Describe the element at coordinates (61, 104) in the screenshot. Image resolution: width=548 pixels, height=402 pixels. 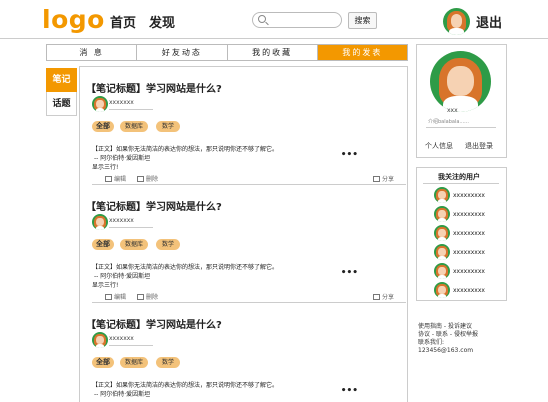
I see `side-tab-topics: 话题` at that location.